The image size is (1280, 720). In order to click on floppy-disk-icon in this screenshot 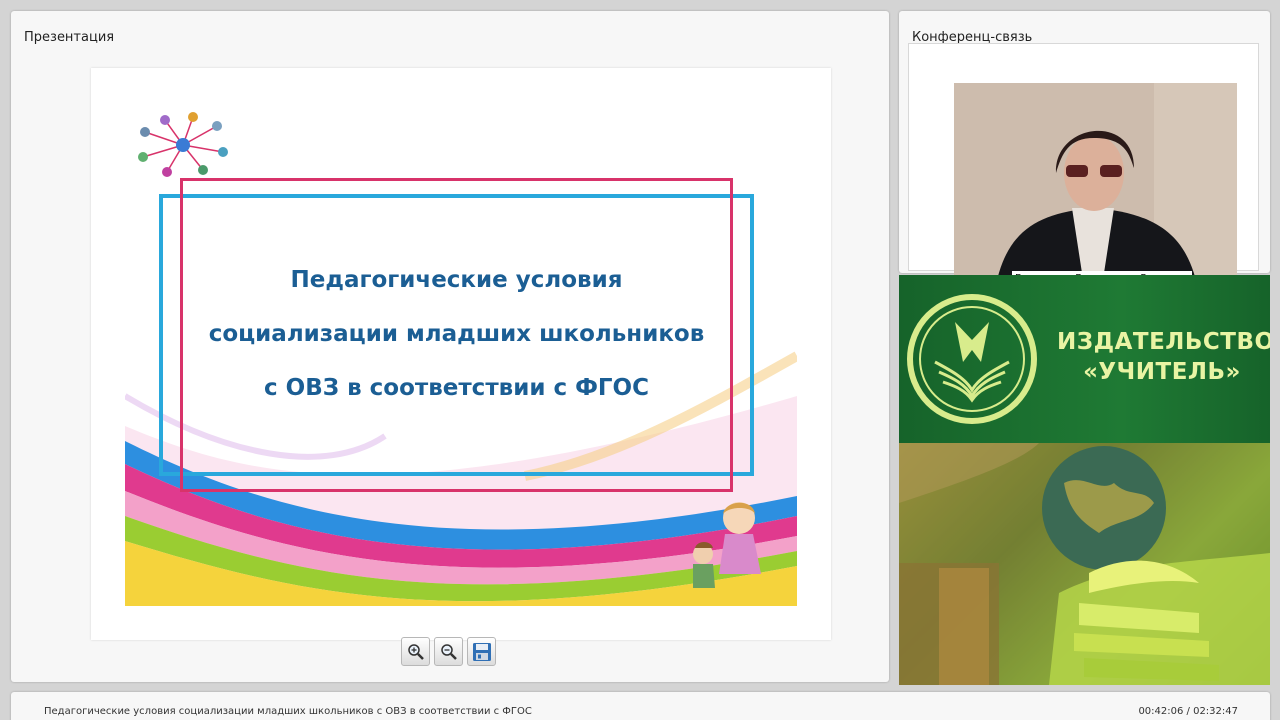, I will do `click(481, 651)`.